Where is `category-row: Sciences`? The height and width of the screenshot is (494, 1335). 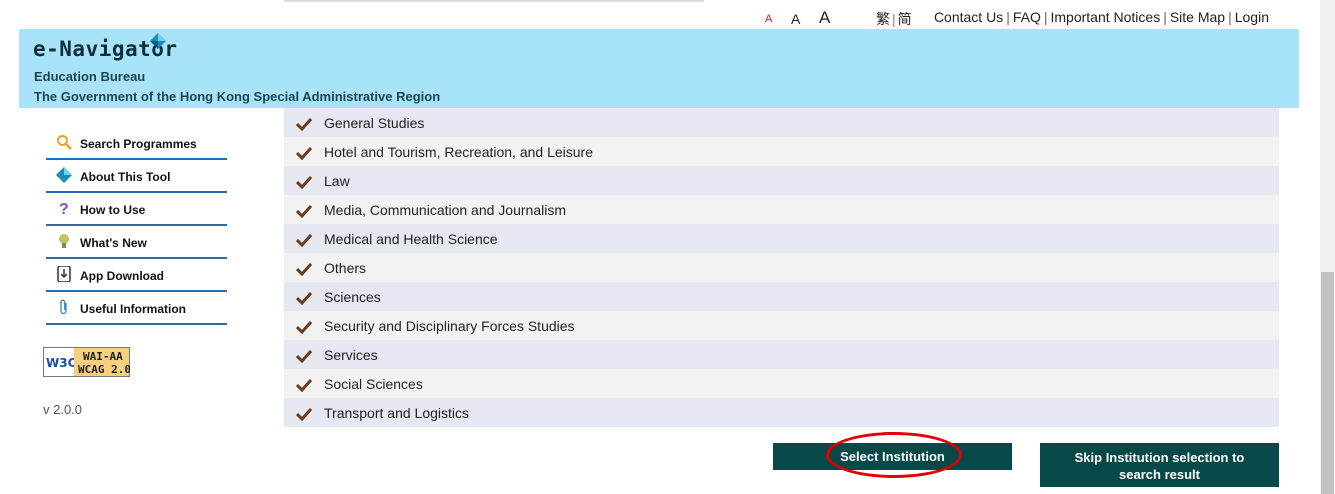 category-row: Sciences is located at coordinates (781, 296).